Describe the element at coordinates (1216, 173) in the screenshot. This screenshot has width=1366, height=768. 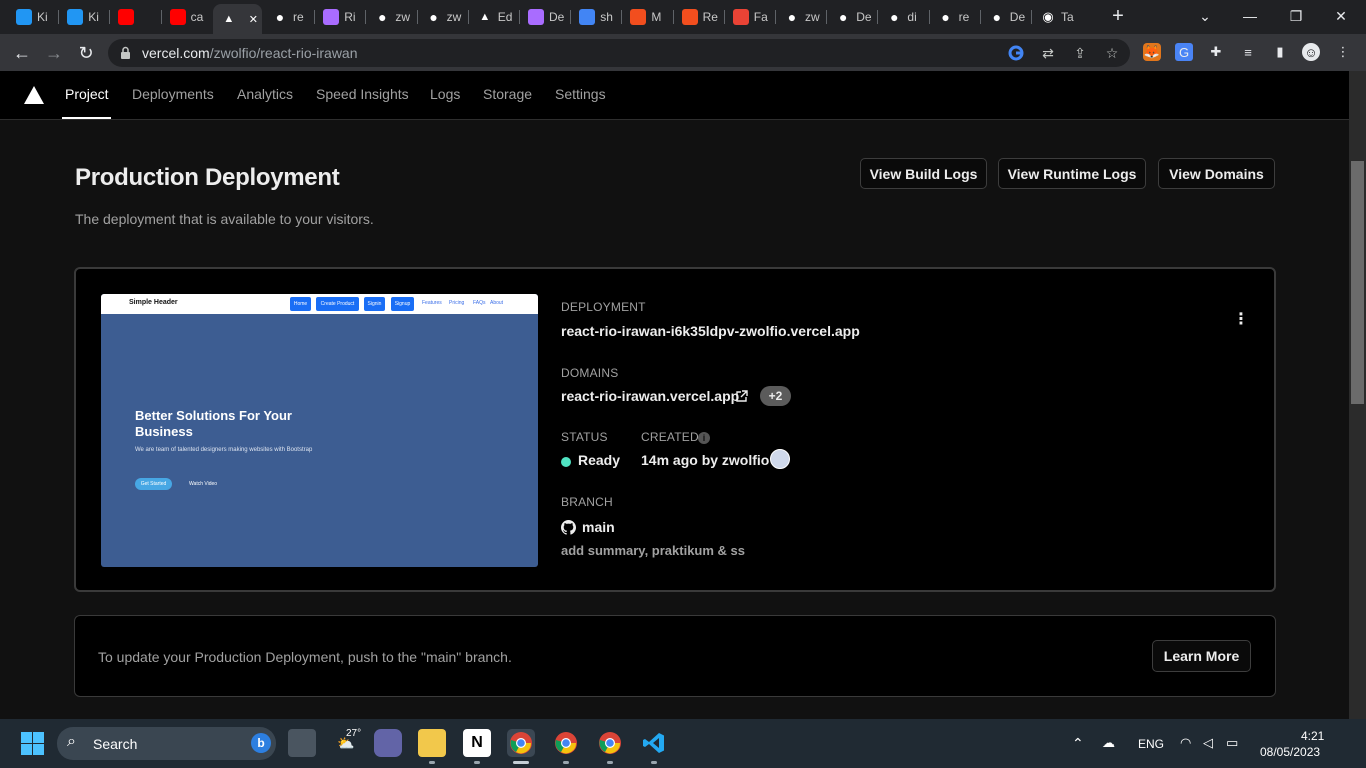
I see `view-domains-button: View Domains` at that location.